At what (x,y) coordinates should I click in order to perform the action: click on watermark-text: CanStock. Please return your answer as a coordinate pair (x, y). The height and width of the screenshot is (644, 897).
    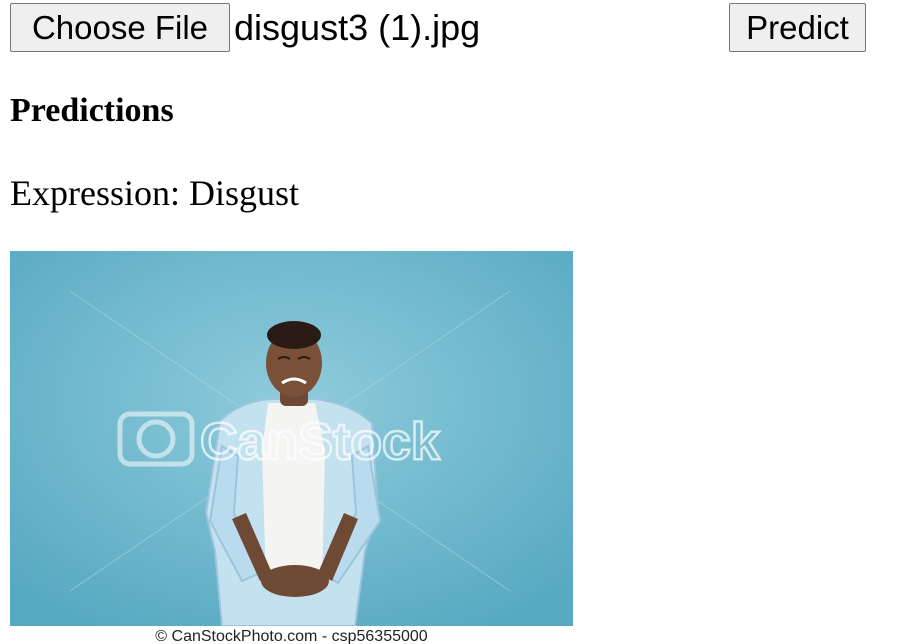
    Looking at the image, I should click on (320, 442).